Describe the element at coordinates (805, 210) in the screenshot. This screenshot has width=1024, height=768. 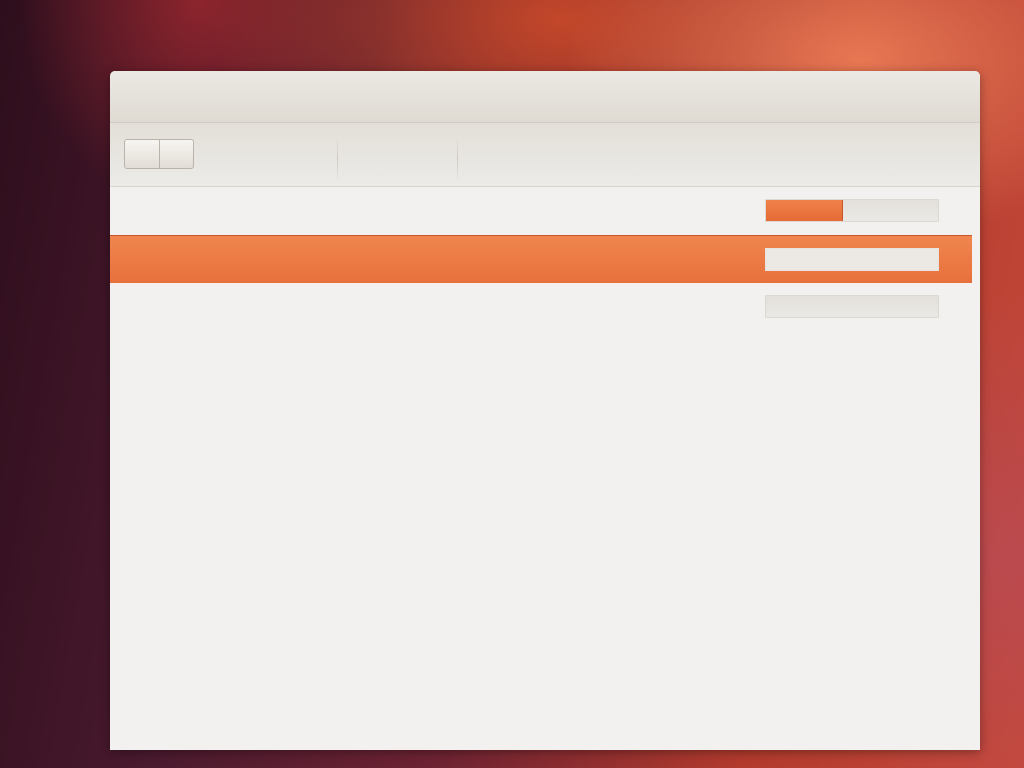
I see `progress-fill` at that location.